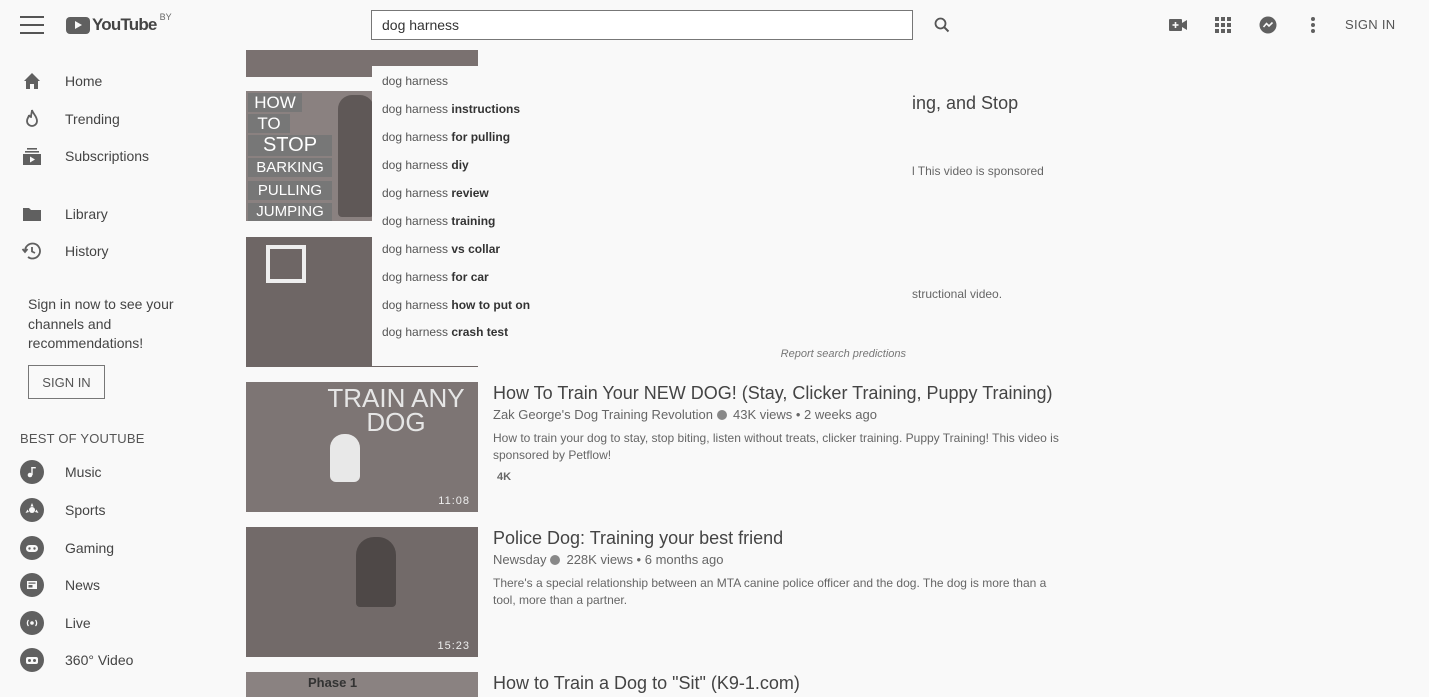 This screenshot has width=1429, height=697. Describe the element at coordinates (642, 25) in the screenshot. I see `search-input` at that location.